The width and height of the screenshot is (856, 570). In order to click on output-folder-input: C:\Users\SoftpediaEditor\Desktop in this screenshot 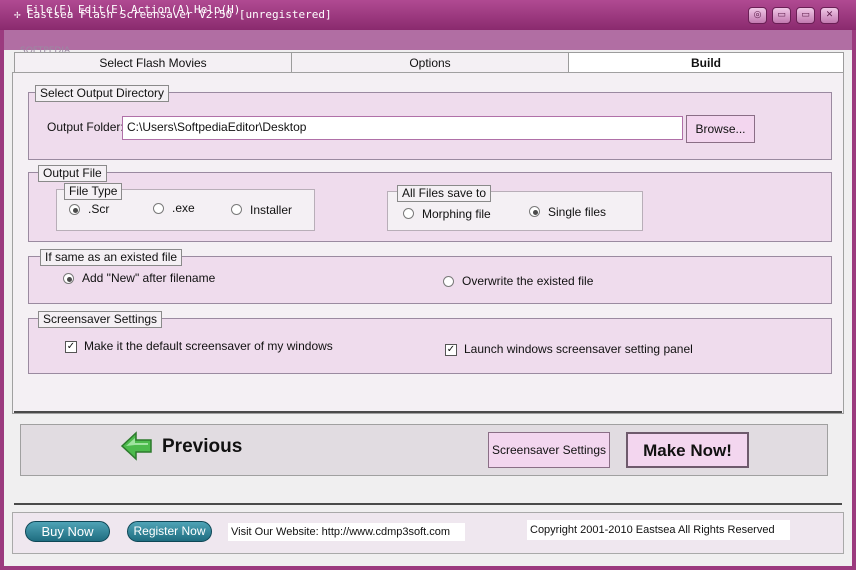, I will do `click(402, 128)`.